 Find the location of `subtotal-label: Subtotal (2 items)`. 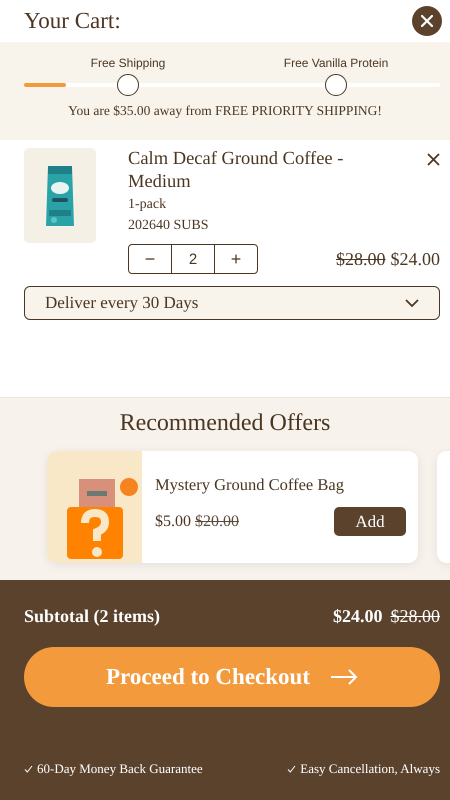

subtotal-label: Subtotal (2 items) is located at coordinates (92, 616).